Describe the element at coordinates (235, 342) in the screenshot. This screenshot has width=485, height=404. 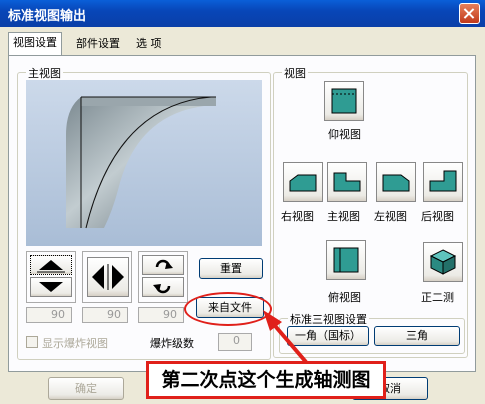
I see `explode-level-field: 0` at that location.